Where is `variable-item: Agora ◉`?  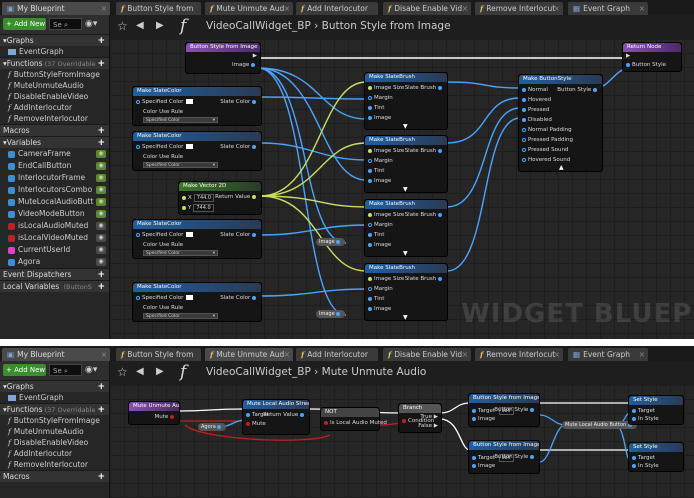
variable-item: Agora ◉ is located at coordinates (54, 262).